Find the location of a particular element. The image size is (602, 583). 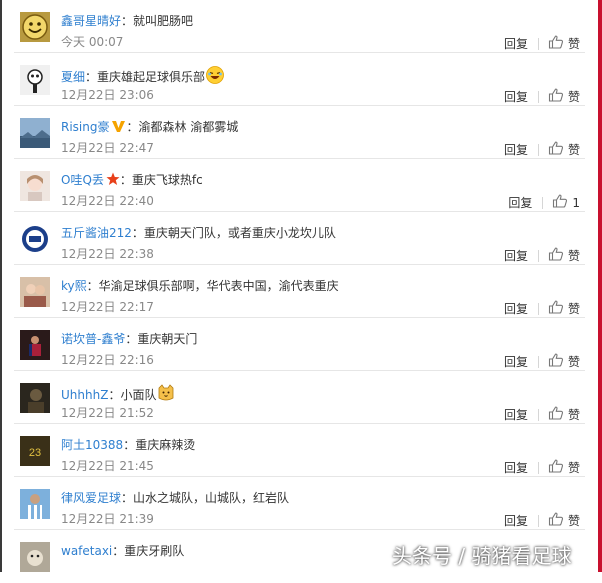

dark-portrait-icon is located at coordinates (35, 398).